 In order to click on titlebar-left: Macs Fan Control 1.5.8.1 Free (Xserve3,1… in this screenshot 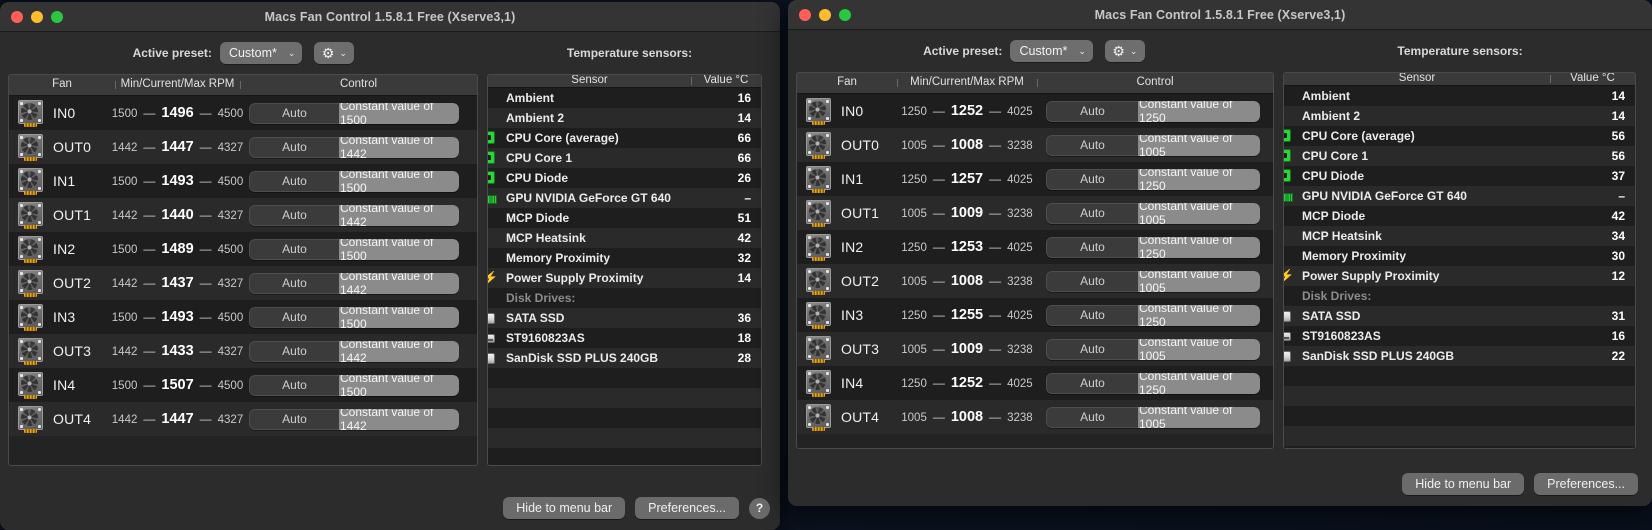, I will do `click(390, 17)`.